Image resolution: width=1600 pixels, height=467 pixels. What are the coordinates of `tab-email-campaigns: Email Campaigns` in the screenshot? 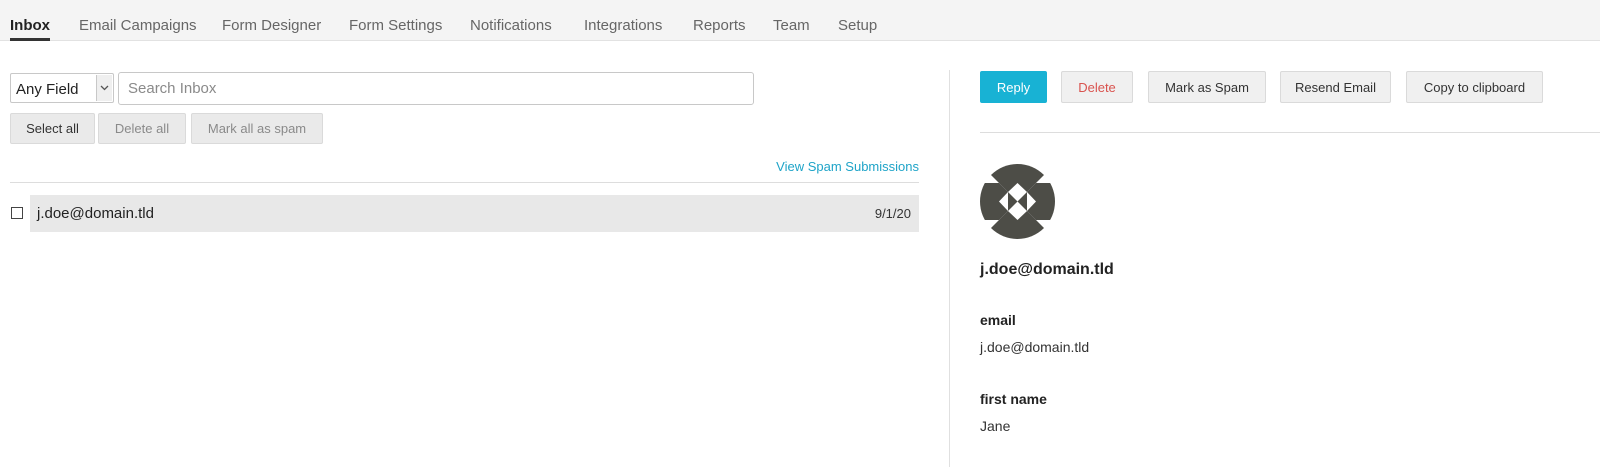 It's located at (138, 25).